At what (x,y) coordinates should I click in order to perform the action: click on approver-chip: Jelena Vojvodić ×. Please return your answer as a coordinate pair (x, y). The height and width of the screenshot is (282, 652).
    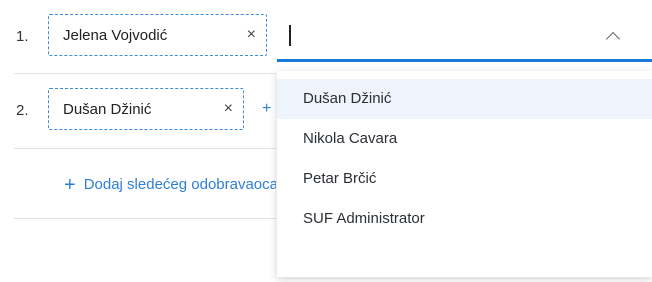
    Looking at the image, I should click on (157, 35).